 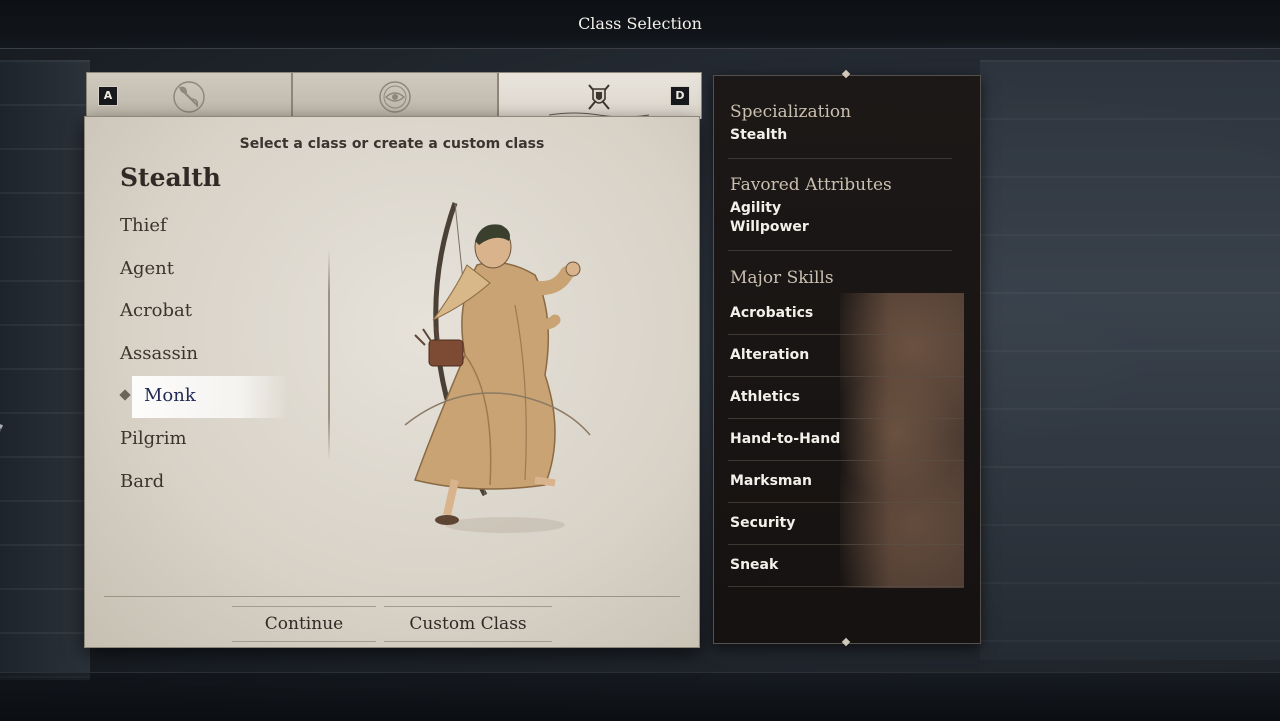 What do you see at coordinates (791, 112) in the screenshot?
I see `specialization-heading: Specialization` at bounding box center [791, 112].